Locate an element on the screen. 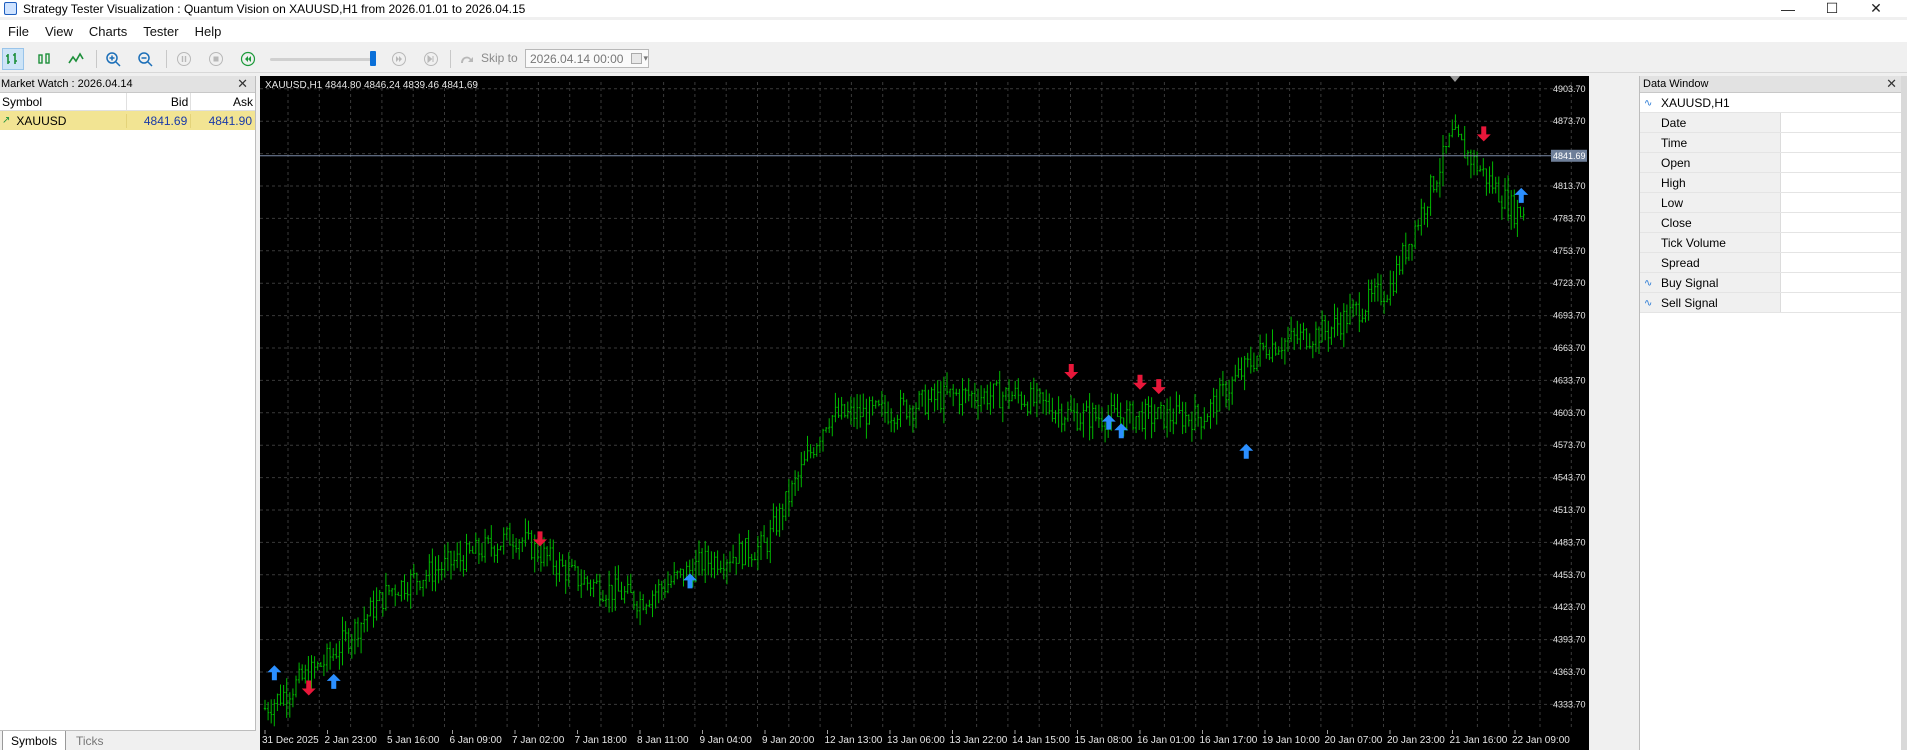 This screenshot has height=750, width=1907. column-symbol: Symbol is located at coordinates (63, 101).